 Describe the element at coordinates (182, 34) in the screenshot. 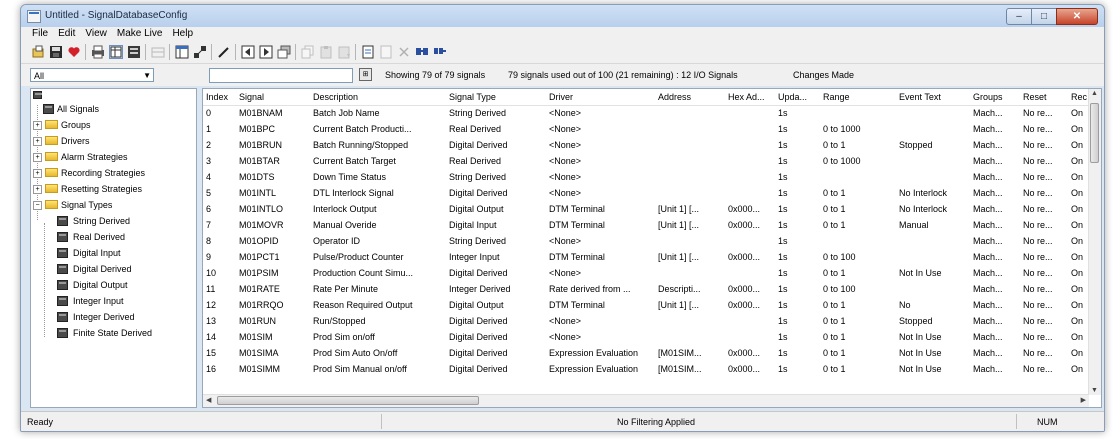

I see `menu-help: Help` at that location.